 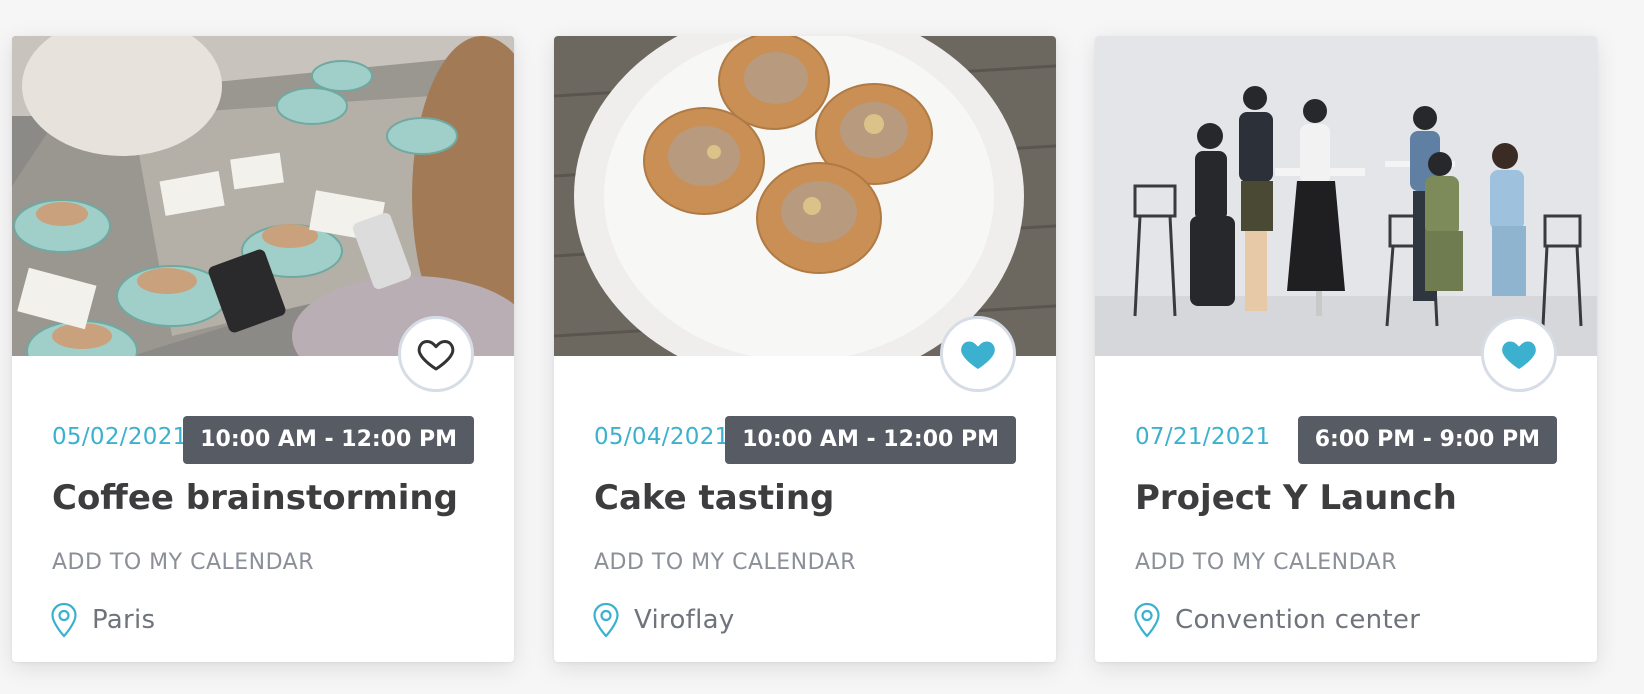 I want to click on event-title: Project Y Launch, so click(x=1296, y=498).